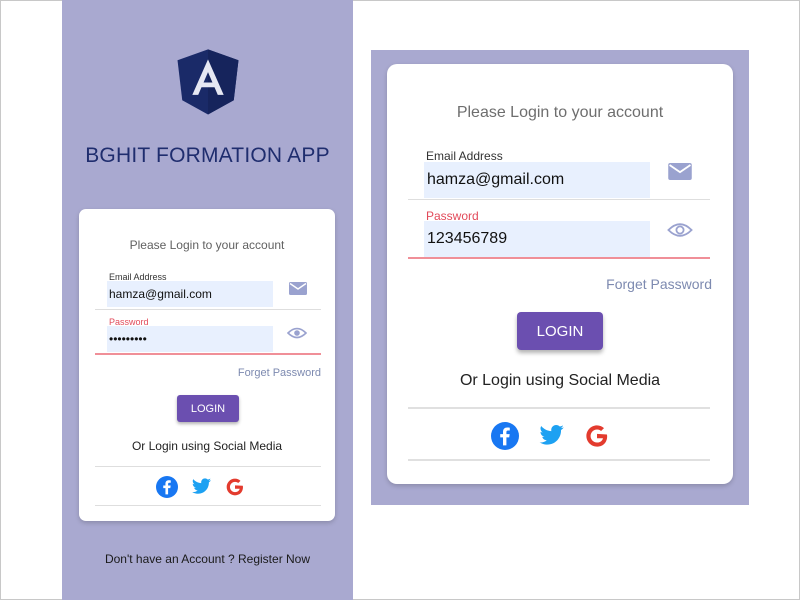 The width and height of the screenshot is (800, 600). I want to click on email-label: Email Address, so click(464, 156).